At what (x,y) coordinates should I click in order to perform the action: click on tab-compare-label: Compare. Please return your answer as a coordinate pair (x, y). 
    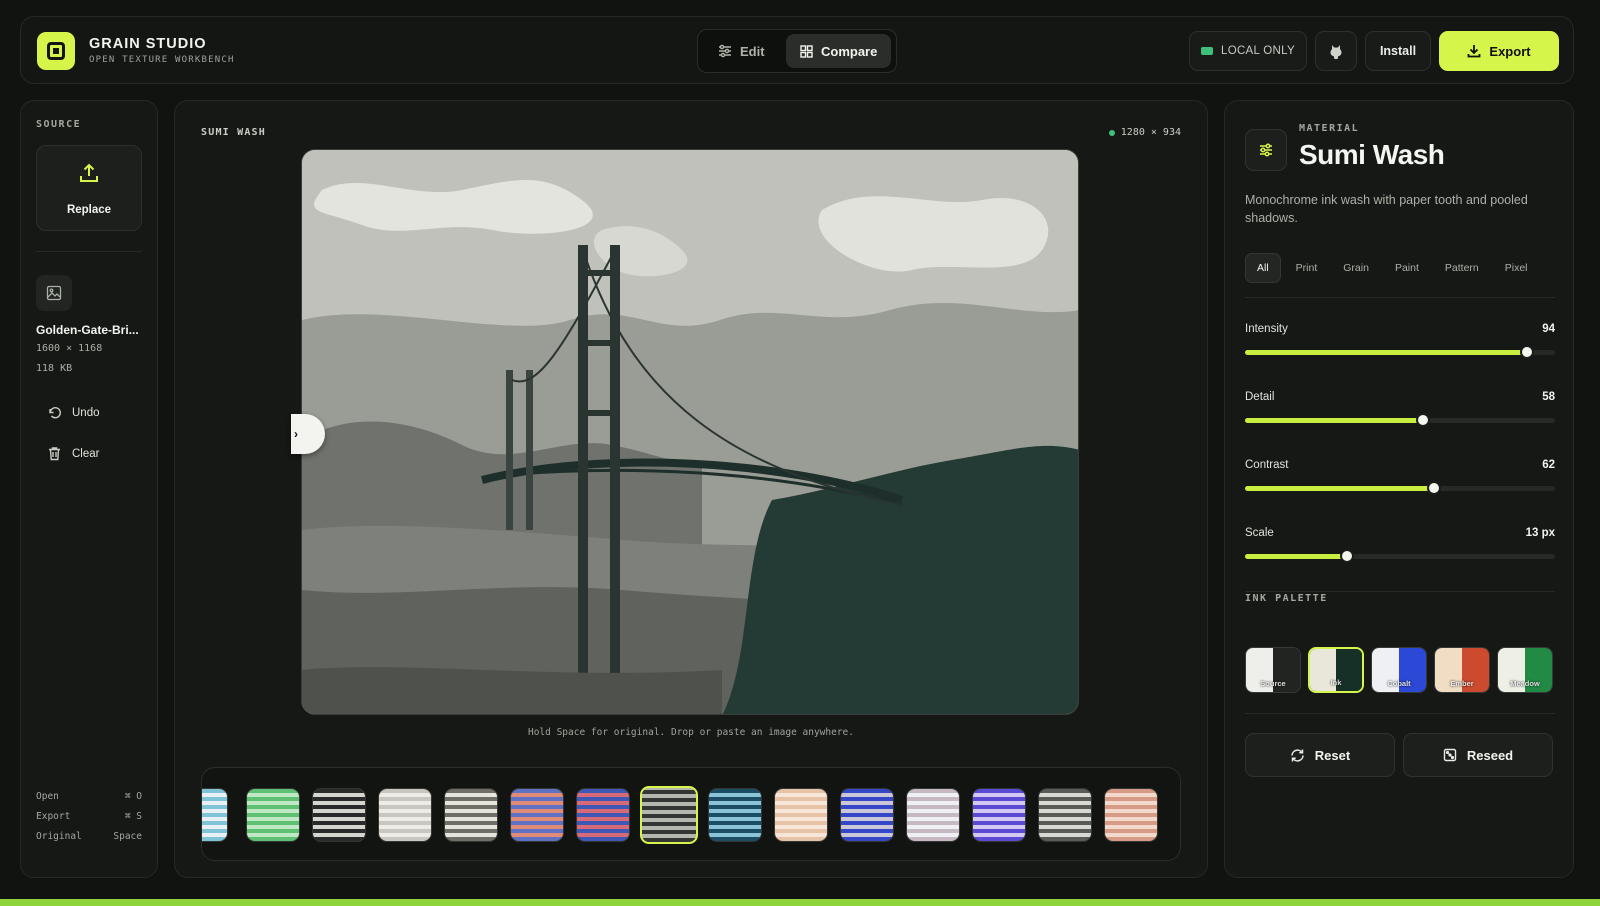
    Looking at the image, I should click on (849, 51).